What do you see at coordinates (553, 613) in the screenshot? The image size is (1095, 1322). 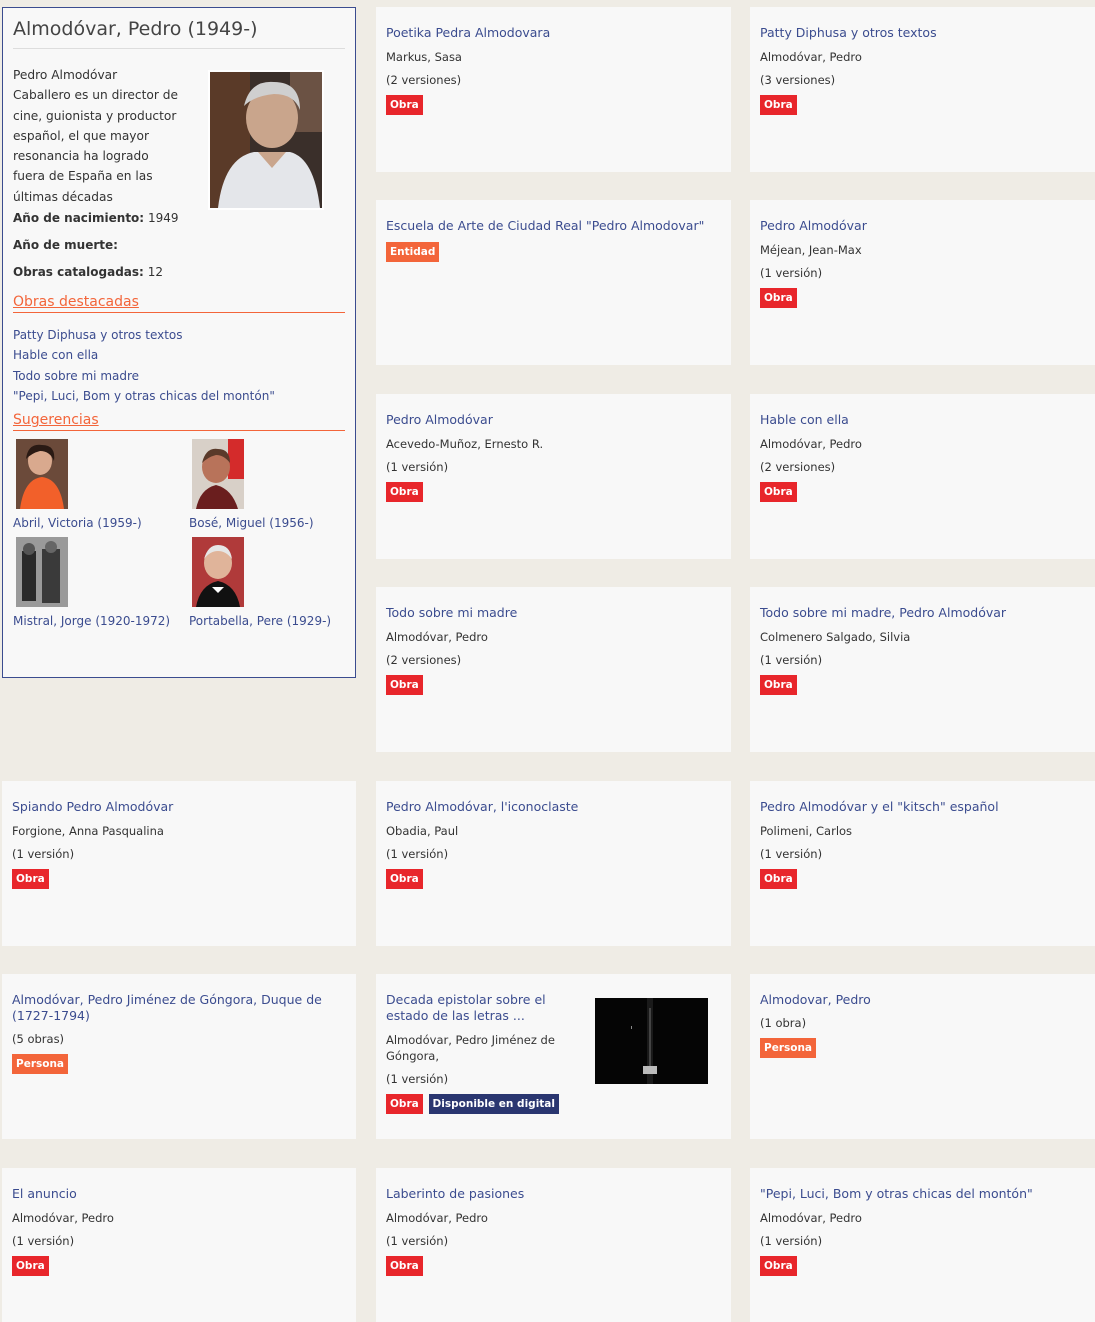 I see `result-title-link: Todo sobre mi madre` at bounding box center [553, 613].